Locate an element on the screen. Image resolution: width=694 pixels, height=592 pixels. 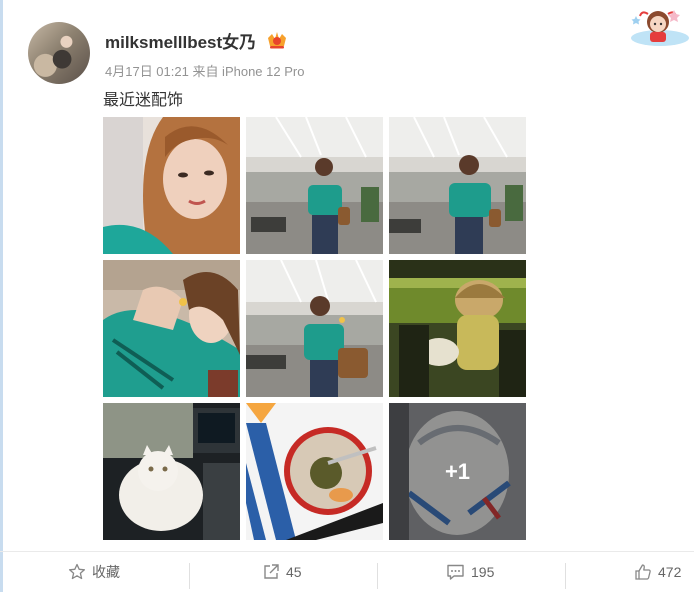
comment-button: 195 is located at coordinates (470, 572).